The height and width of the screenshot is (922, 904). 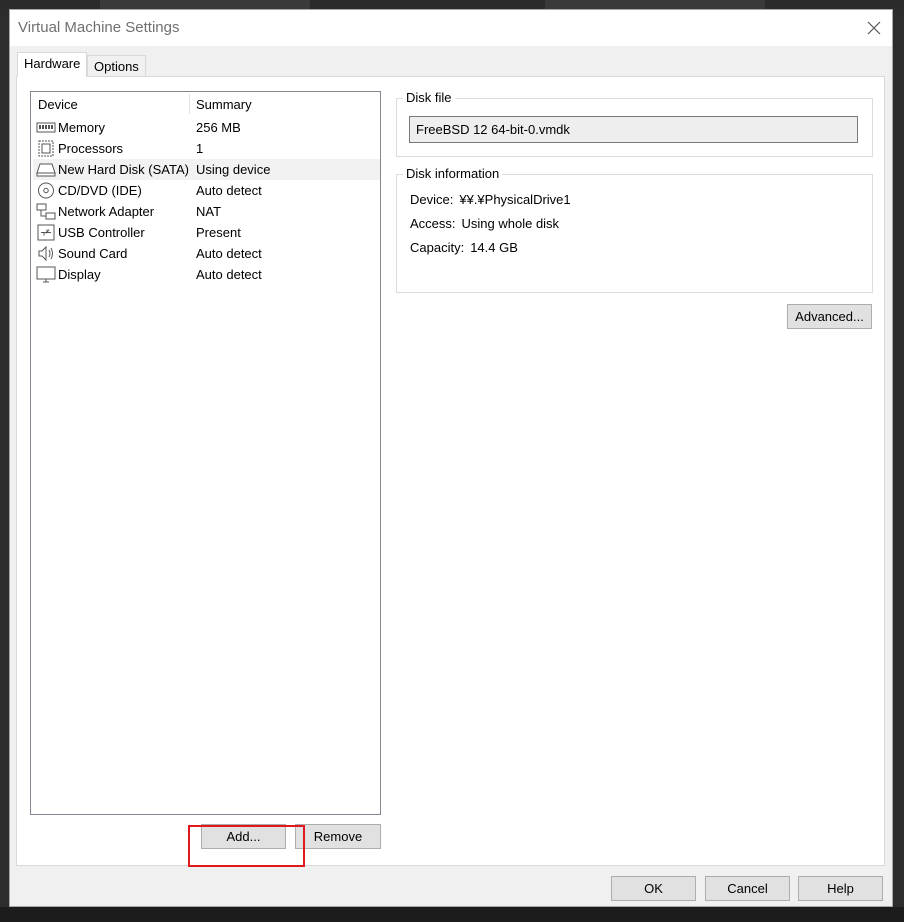 What do you see at coordinates (46, 232) in the screenshot?
I see `usb-icon` at bounding box center [46, 232].